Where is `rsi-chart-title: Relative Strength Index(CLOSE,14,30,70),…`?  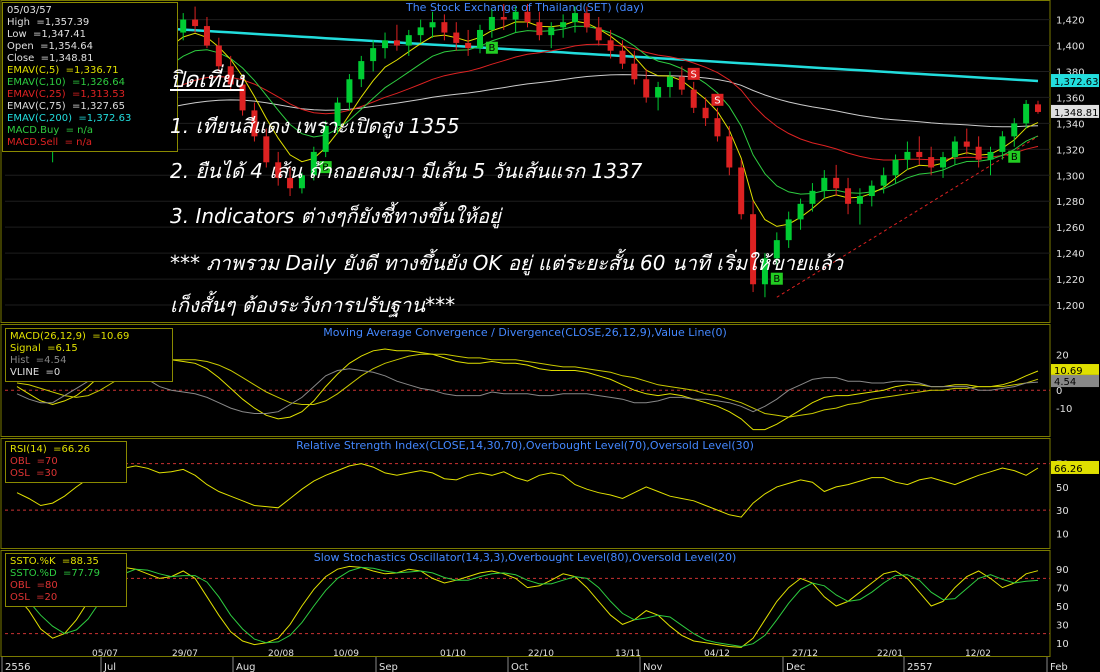 rsi-chart-title: Relative Strength Index(CLOSE,14,30,70),… is located at coordinates (525, 445).